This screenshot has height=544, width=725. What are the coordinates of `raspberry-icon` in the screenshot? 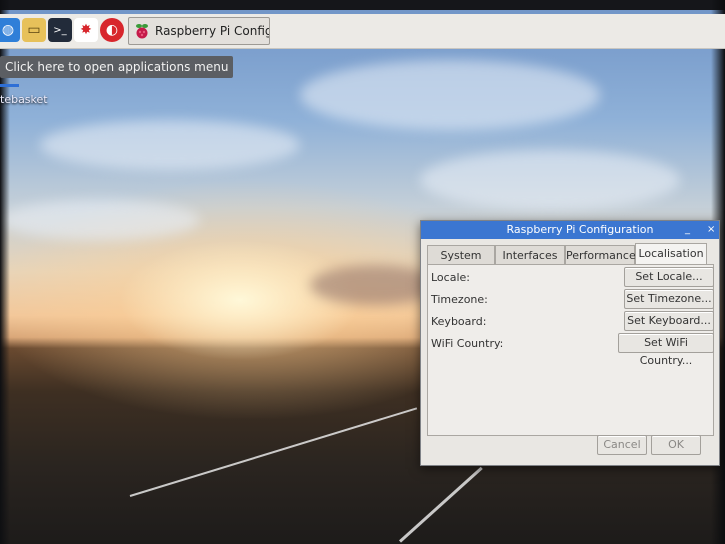 It's located at (142, 31).